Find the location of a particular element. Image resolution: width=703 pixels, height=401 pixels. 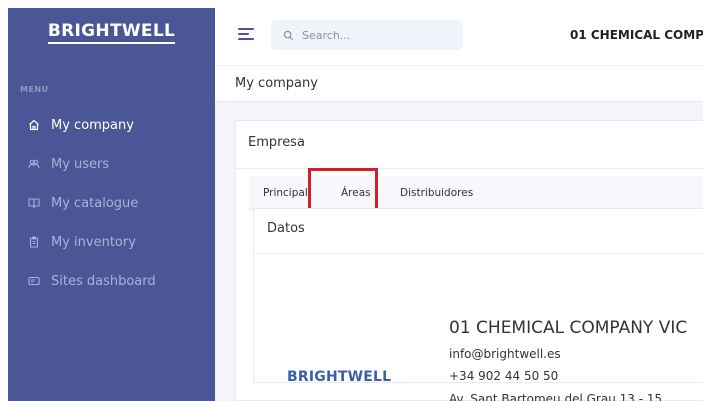

sidebar-item-sites-dashboard: Sites dashboard is located at coordinates (111, 281).